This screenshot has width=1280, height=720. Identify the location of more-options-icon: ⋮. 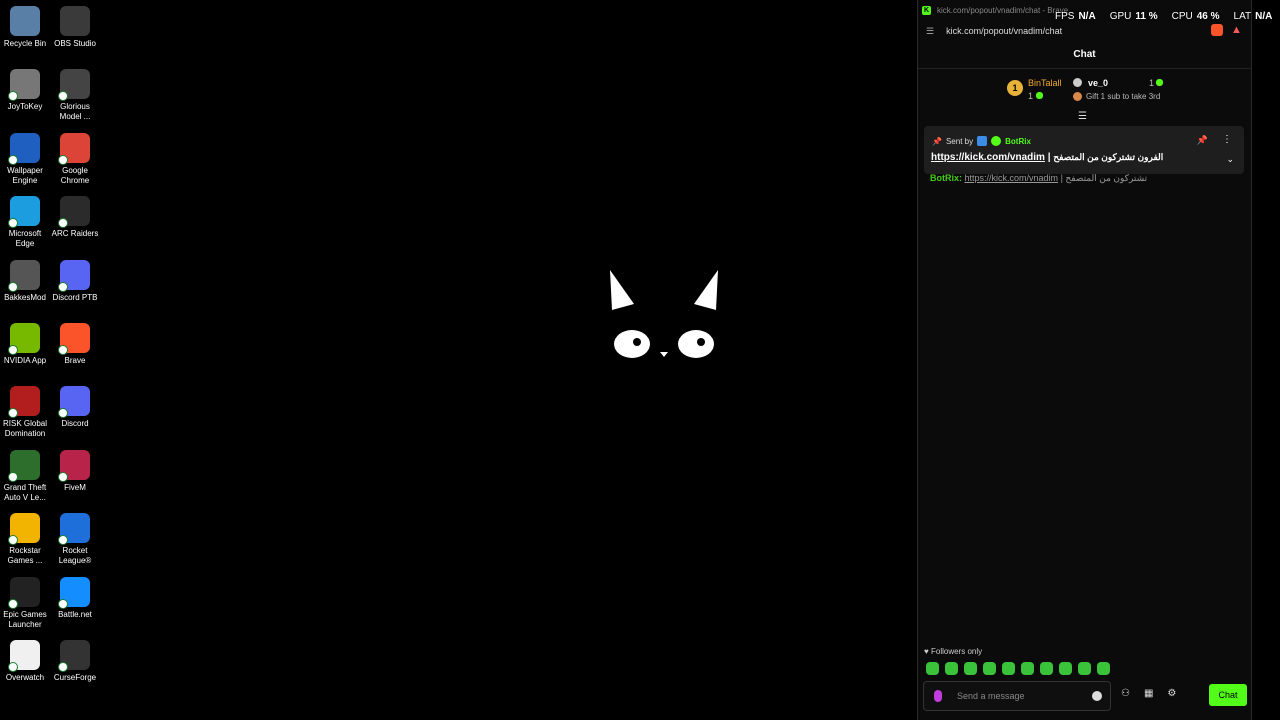
(1227, 139).